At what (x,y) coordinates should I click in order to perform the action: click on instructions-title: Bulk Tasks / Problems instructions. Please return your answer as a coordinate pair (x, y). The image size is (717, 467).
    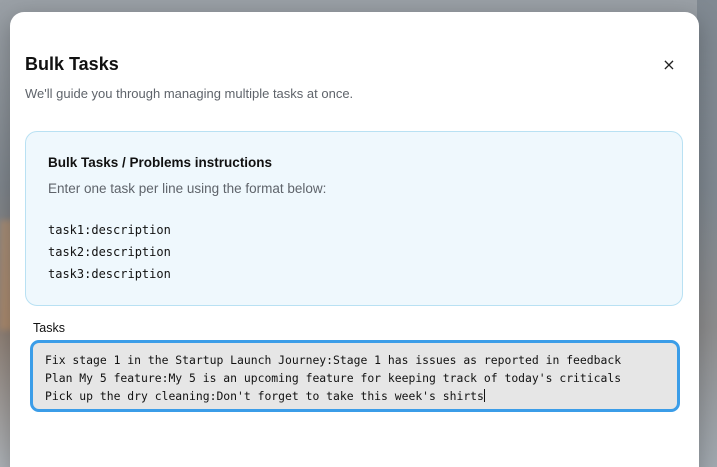
    Looking at the image, I should click on (160, 162).